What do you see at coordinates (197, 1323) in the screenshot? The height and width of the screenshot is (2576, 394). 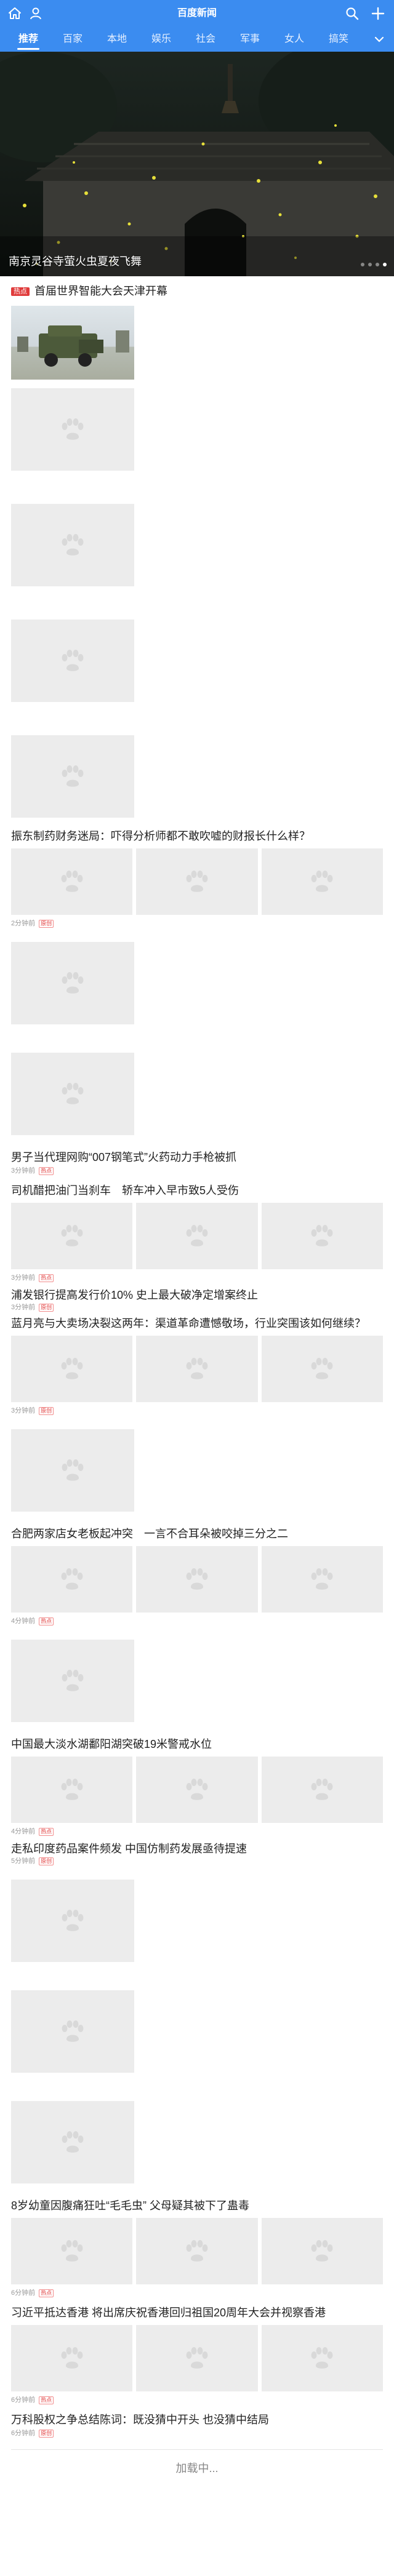 I see `news-title: 蓝月亮与大卖场决裂这两年：渠道革命遭憾敬场，行业突围该如何继续？` at bounding box center [197, 1323].